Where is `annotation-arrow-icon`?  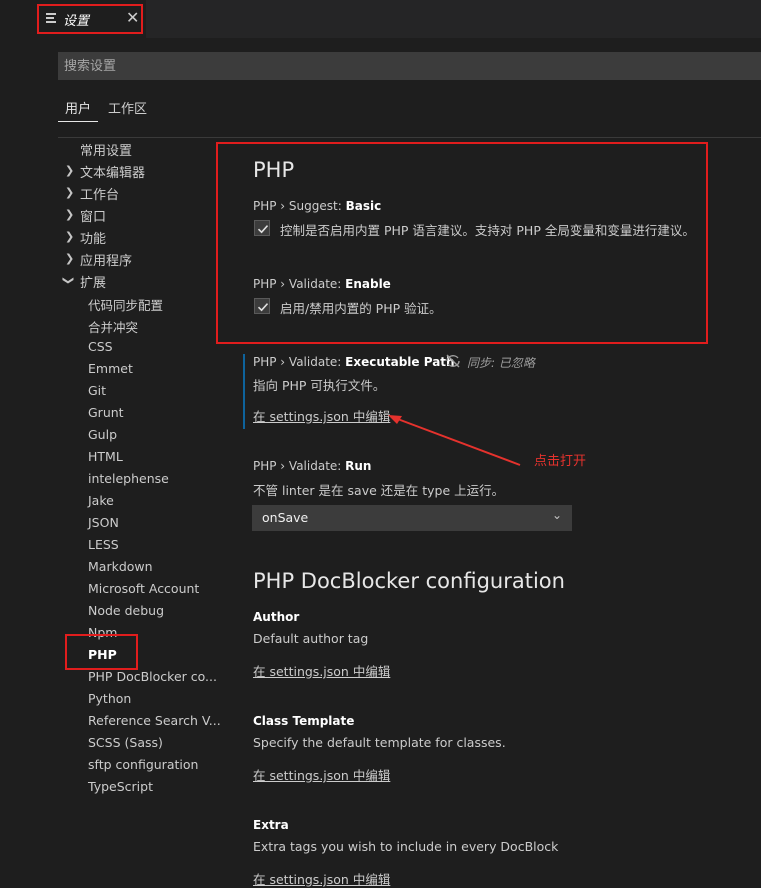
annotation-arrow-icon is located at coordinates (454, 440).